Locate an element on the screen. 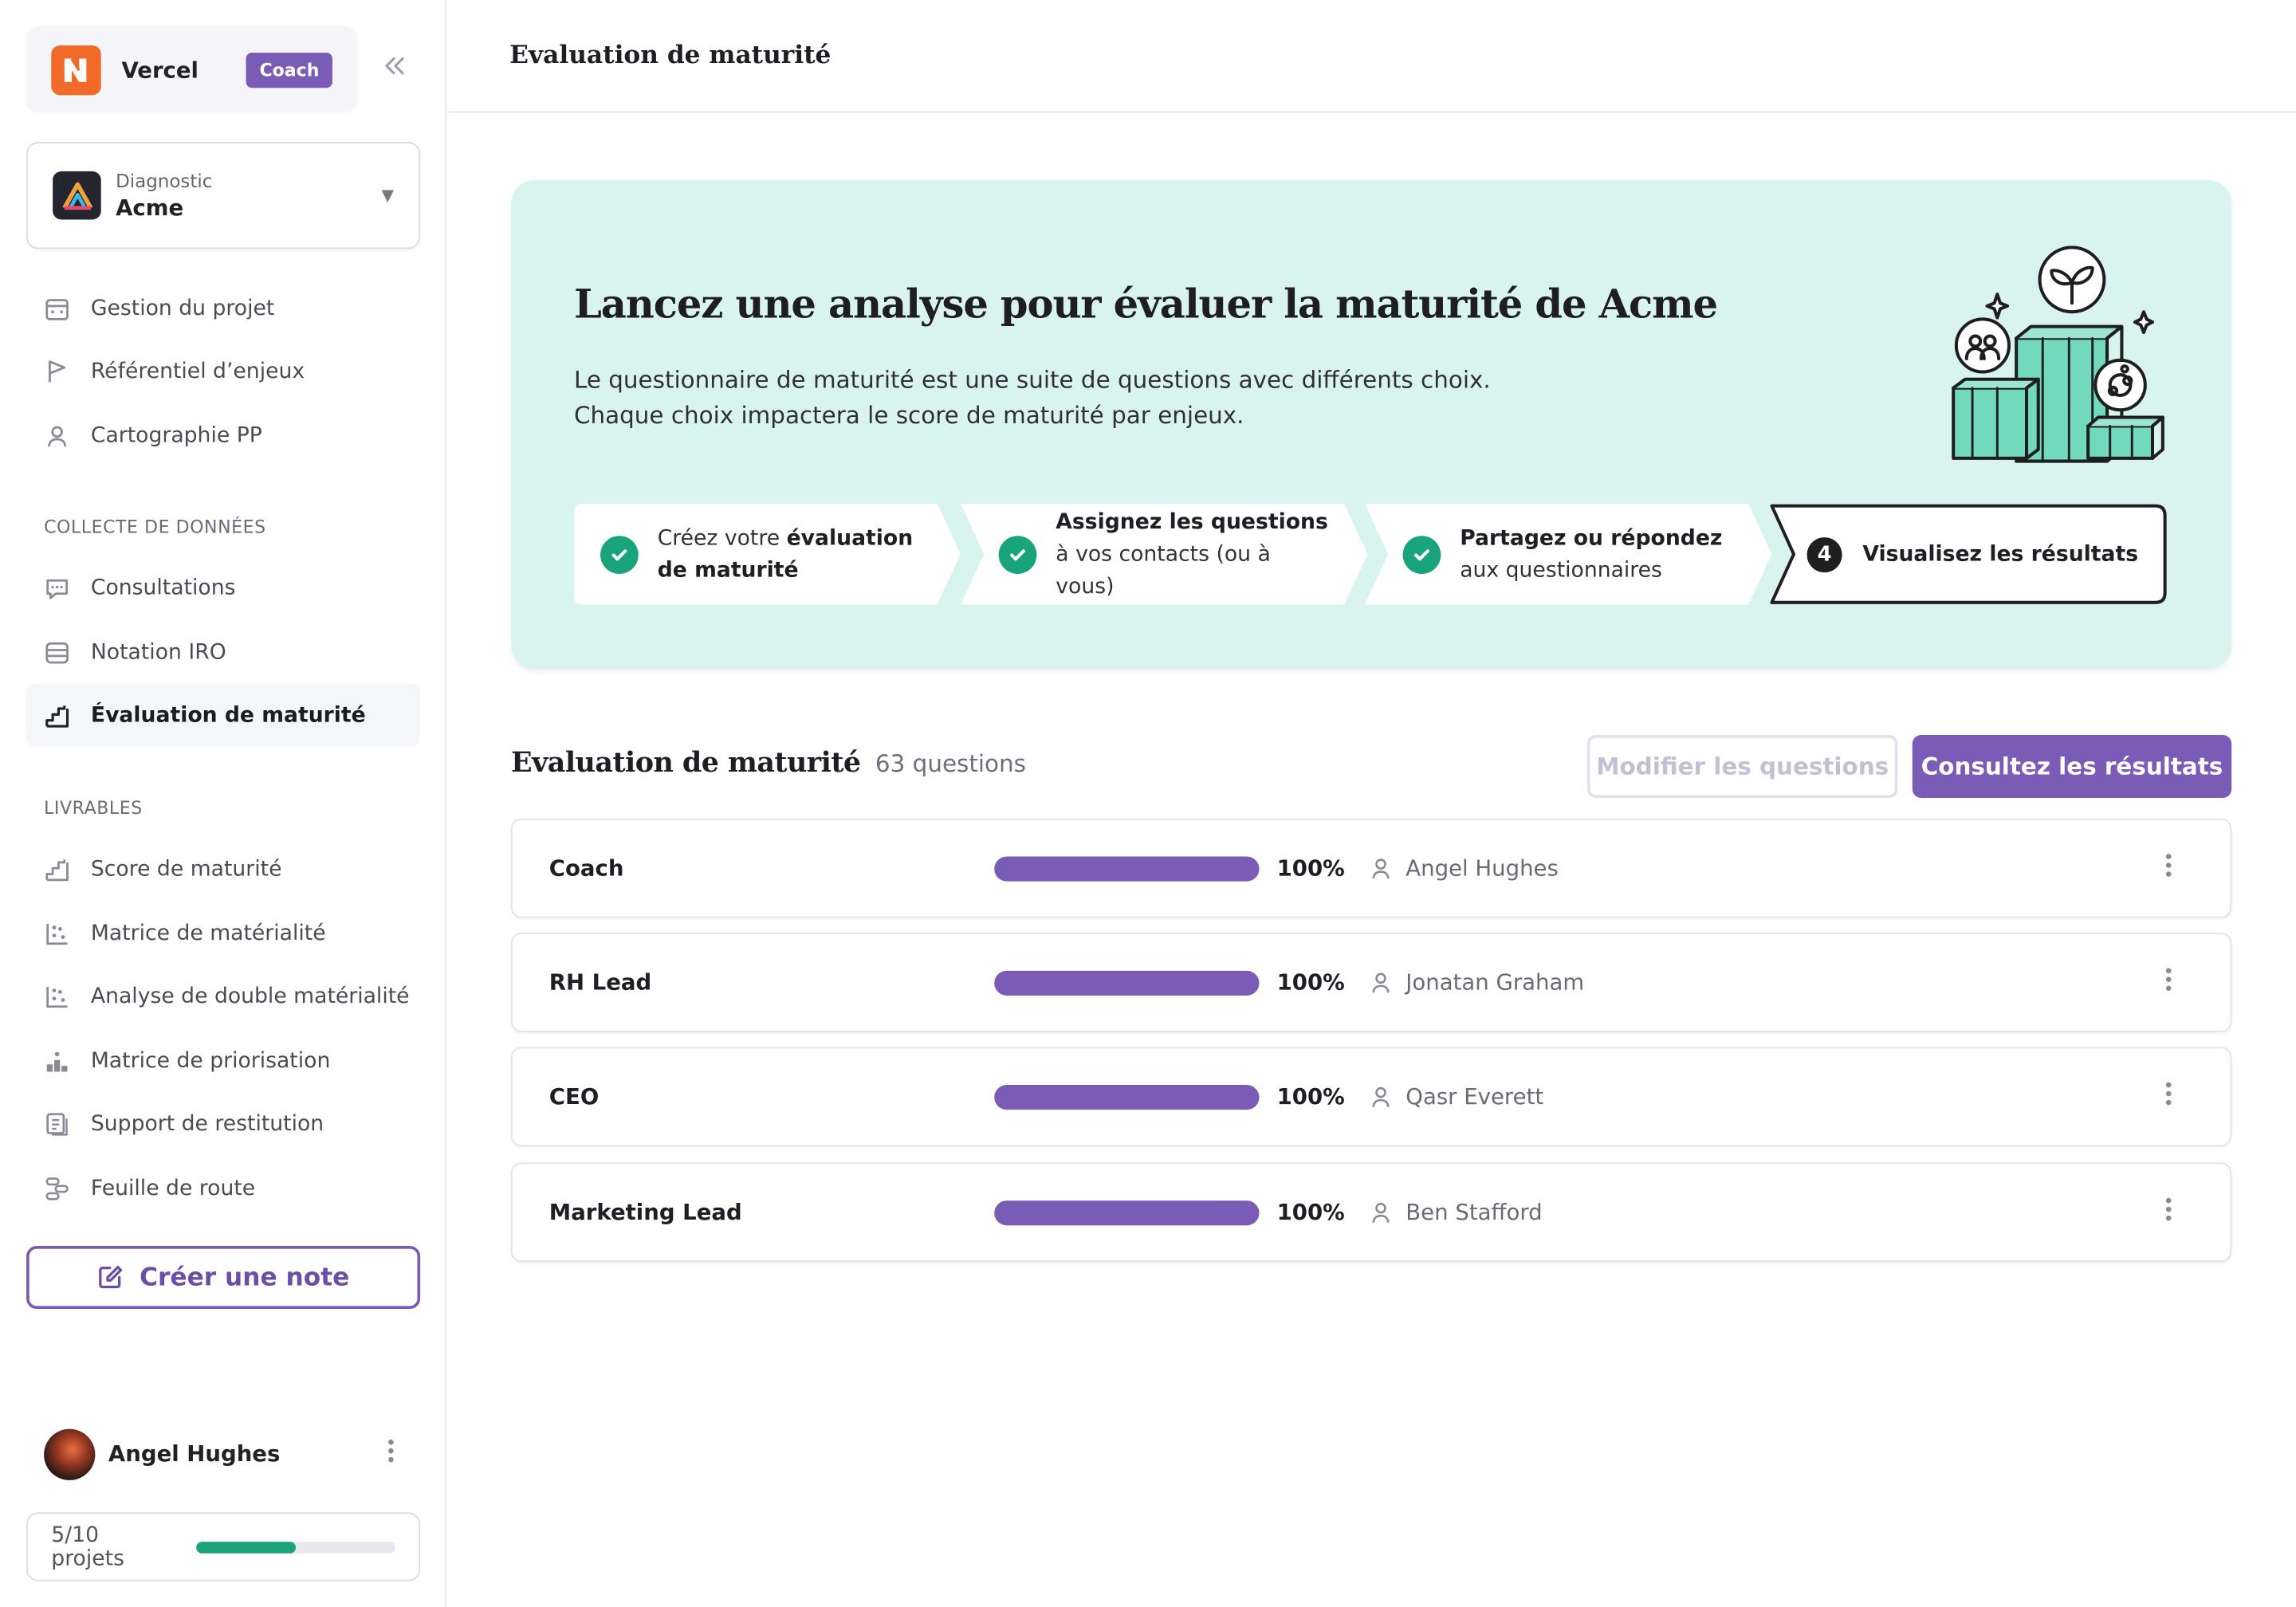 Image resolution: width=2296 pixels, height=1607 pixels. step-bold: Visualisez les résultats is located at coordinates (2001, 554).